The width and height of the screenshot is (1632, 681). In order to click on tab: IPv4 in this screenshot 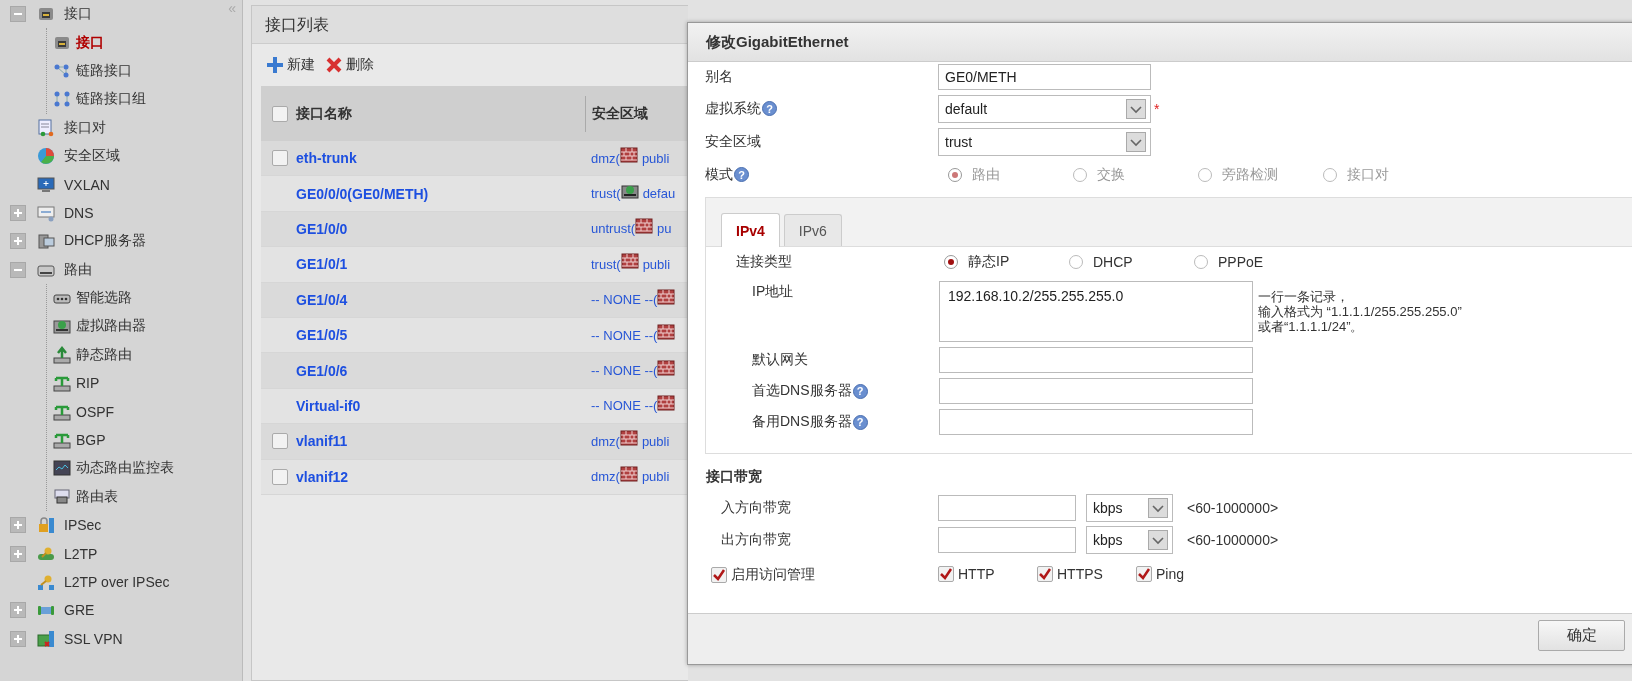, I will do `click(750, 230)`.